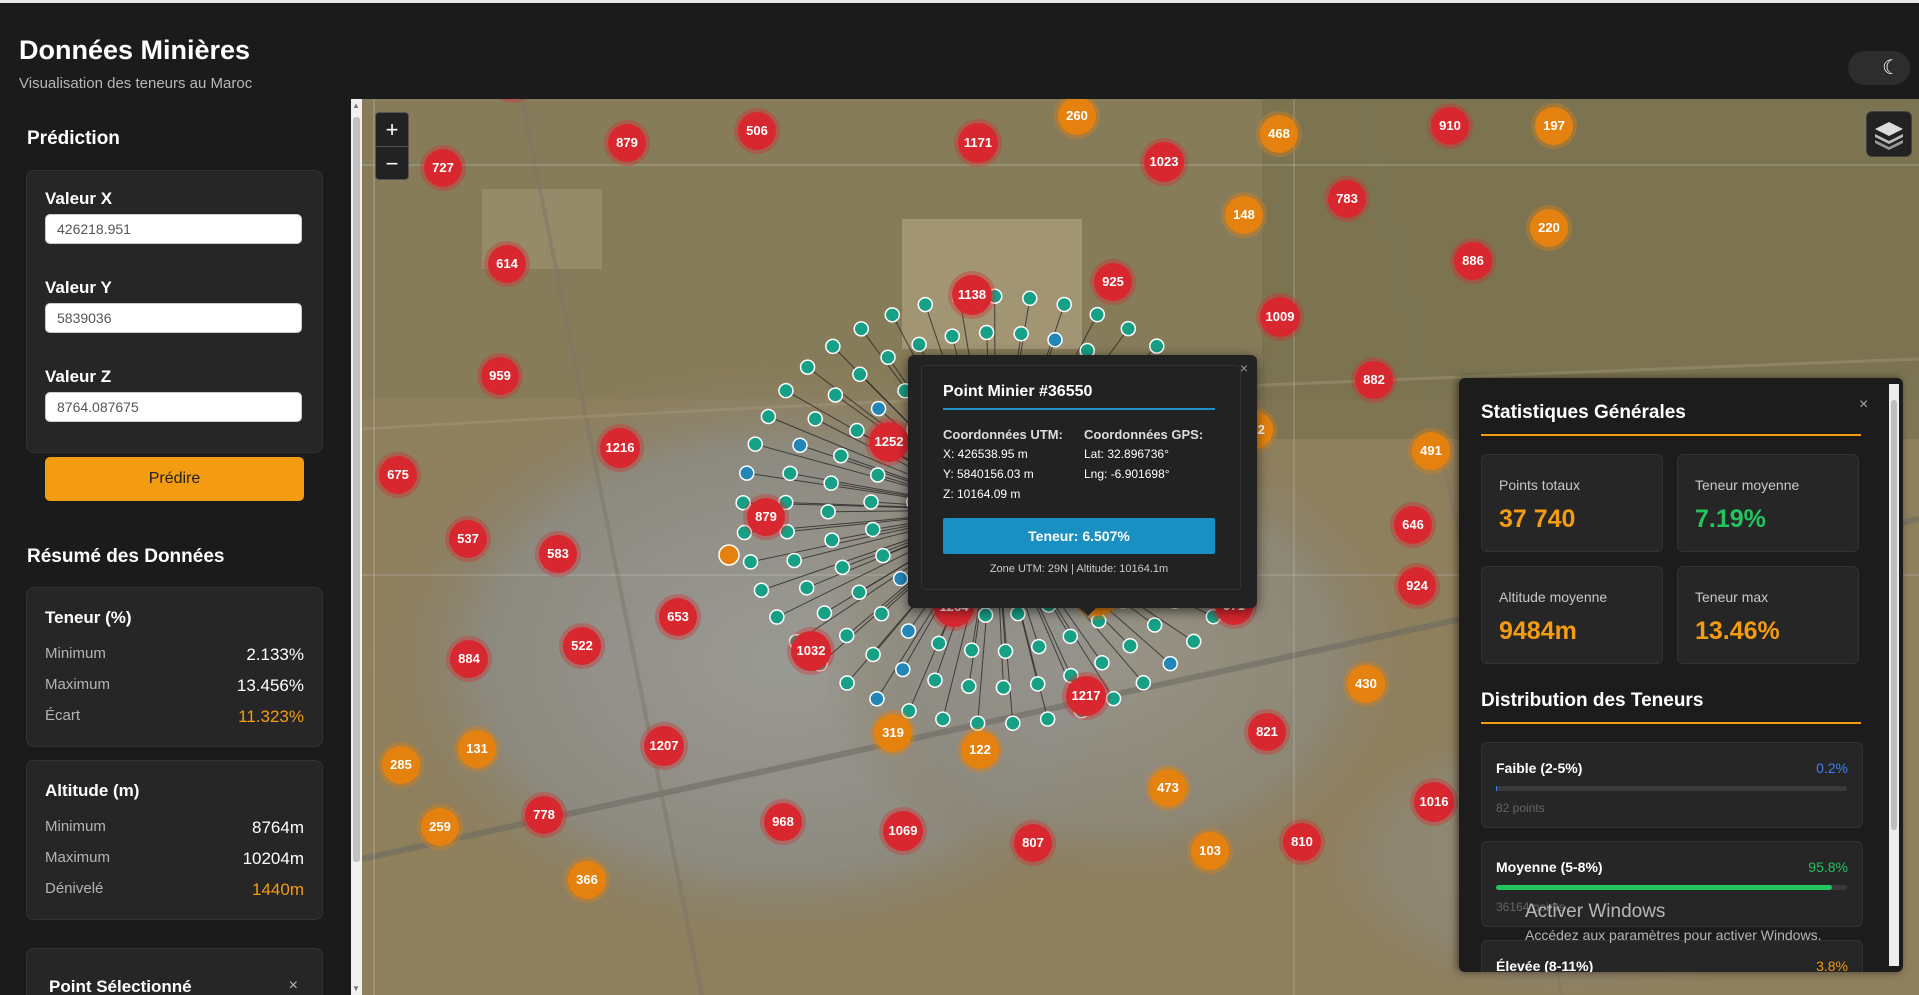  I want to click on cluster-marker-red: 1217, so click(1086, 696).